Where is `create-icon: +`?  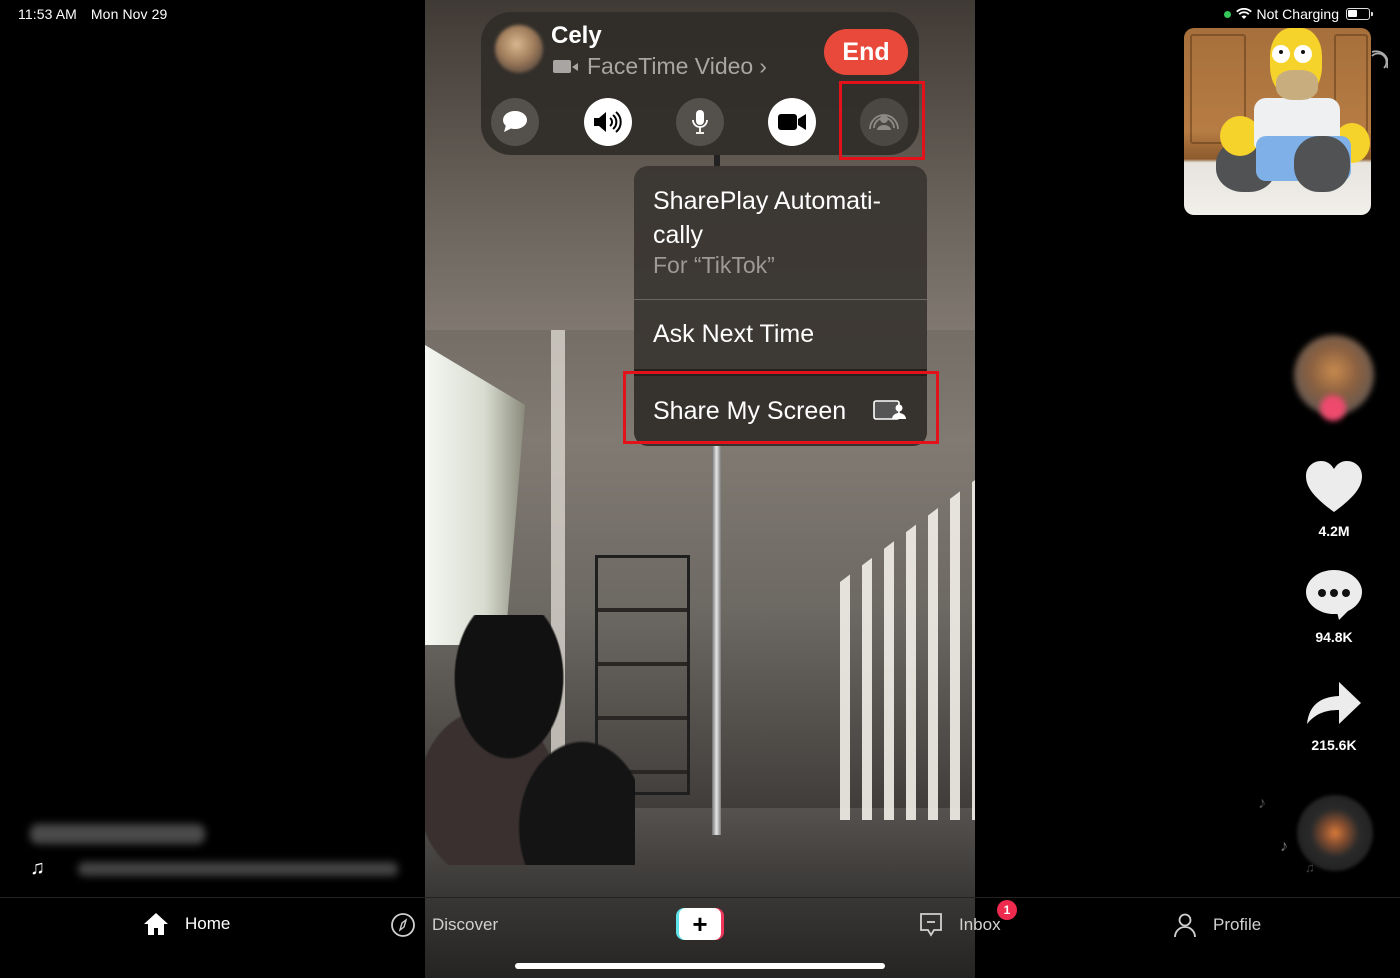 create-icon: + is located at coordinates (700, 924).